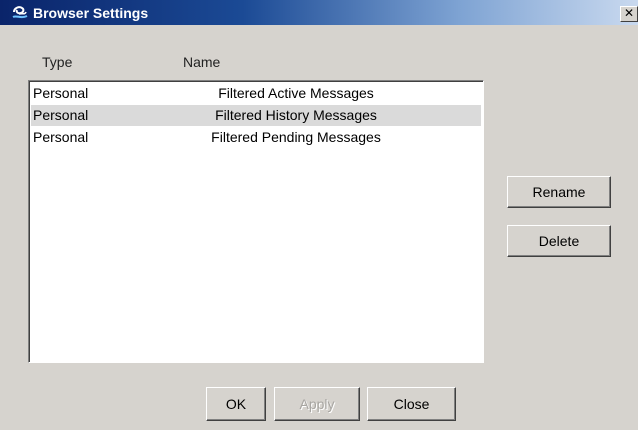 The width and height of the screenshot is (638, 430). What do you see at coordinates (91, 13) in the screenshot?
I see `window-title: Browser Settings` at bounding box center [91, 13].